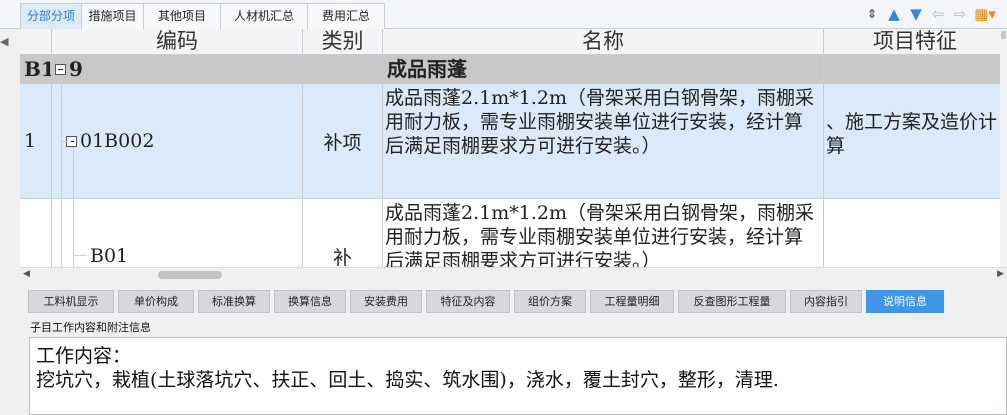 The image size is (1007, 415). Describe the element at coordinates (632, 301) in the screenshot. I see `tab-gongchengliang-mingxi: 工程量明细` at that location.